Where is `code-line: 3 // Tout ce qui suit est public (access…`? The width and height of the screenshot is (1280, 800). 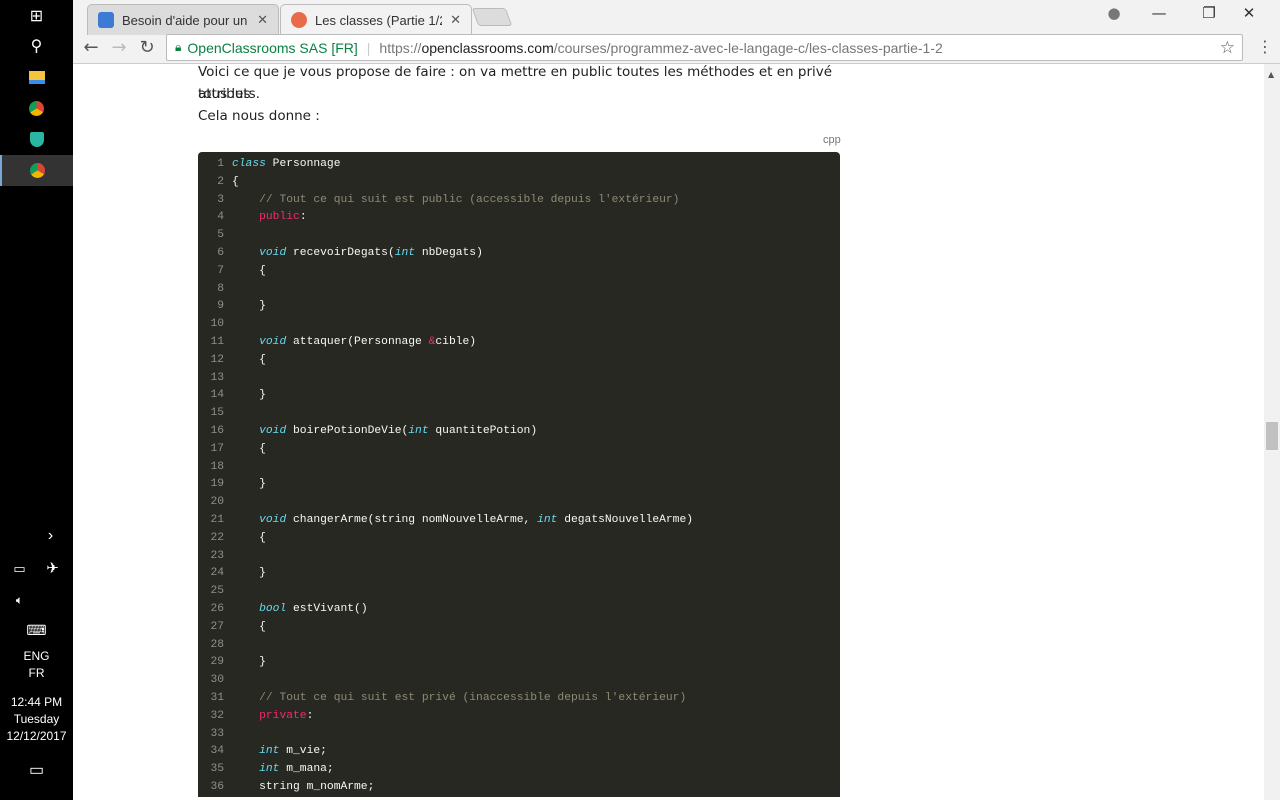
code-line: 3 // Tout ce qui suit est public (access… is located at coordinates (519, 201).